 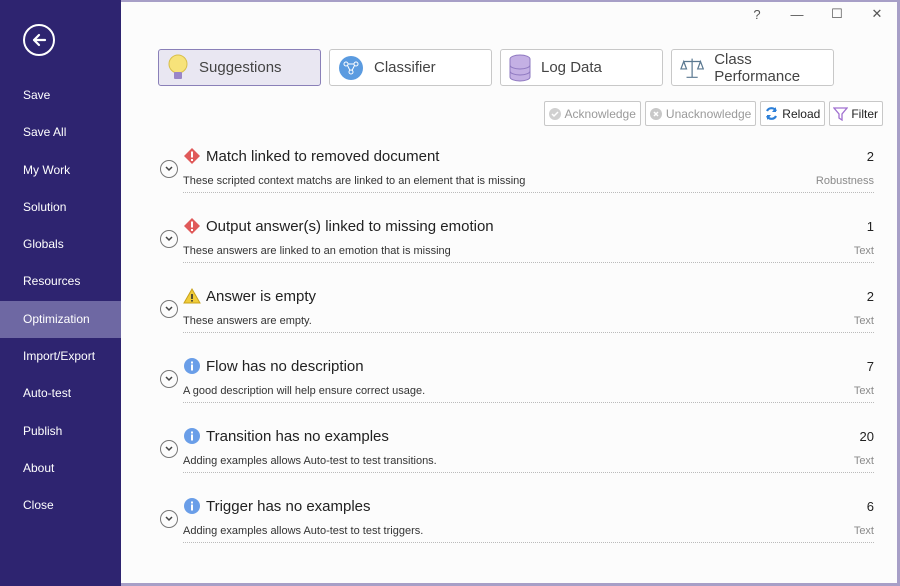 I want to click on suggestion-count: 7, so click(x=870, y=366).